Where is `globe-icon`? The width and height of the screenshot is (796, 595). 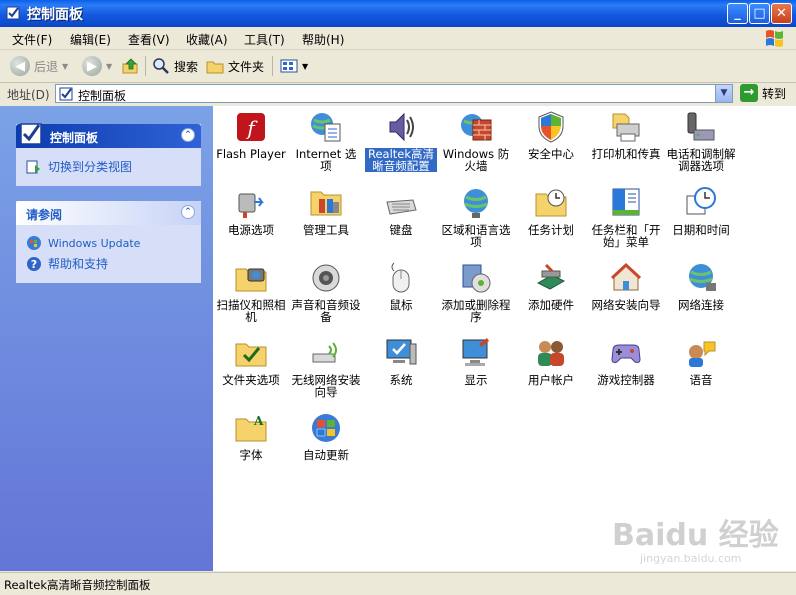 globe-icon is located at coordinates (476, 203).